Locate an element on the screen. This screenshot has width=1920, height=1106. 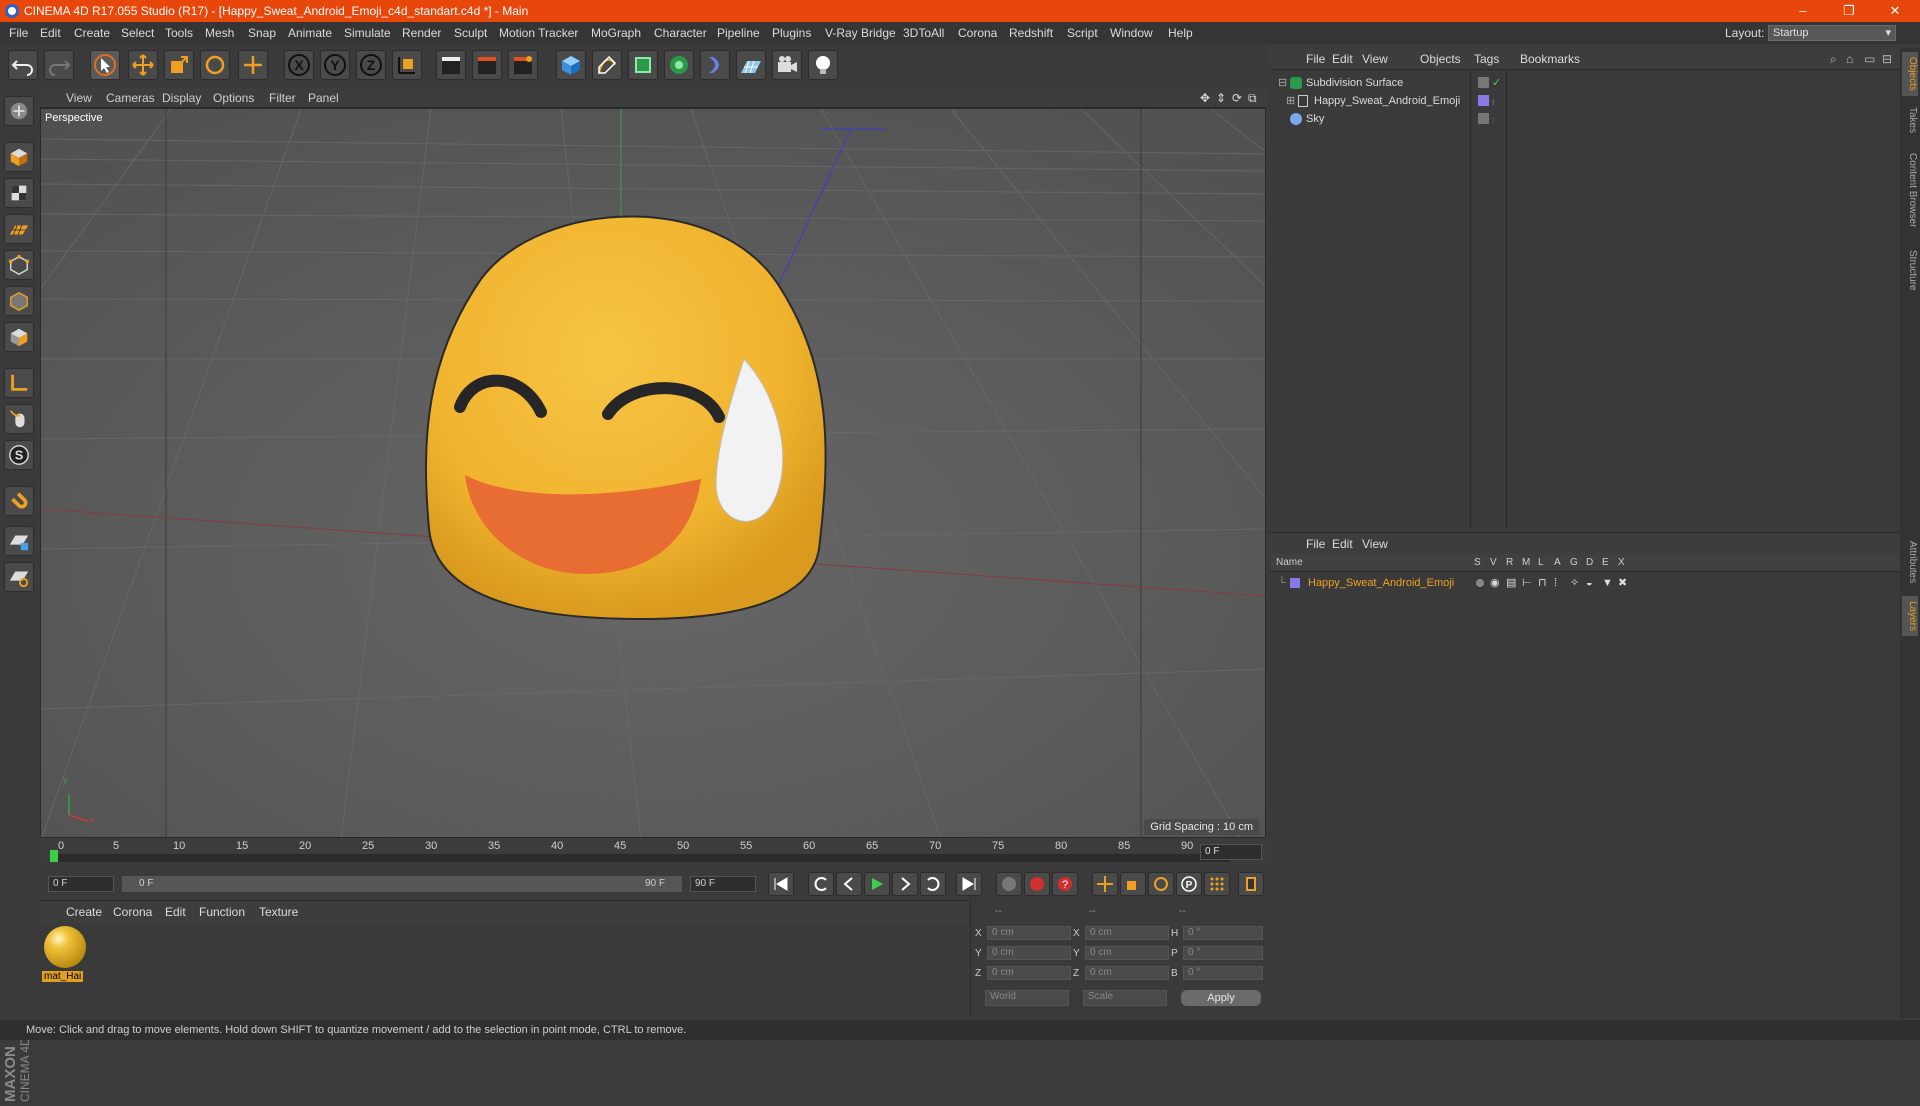
object-menu-tags: Tags is located at coordinates (1486, 59).